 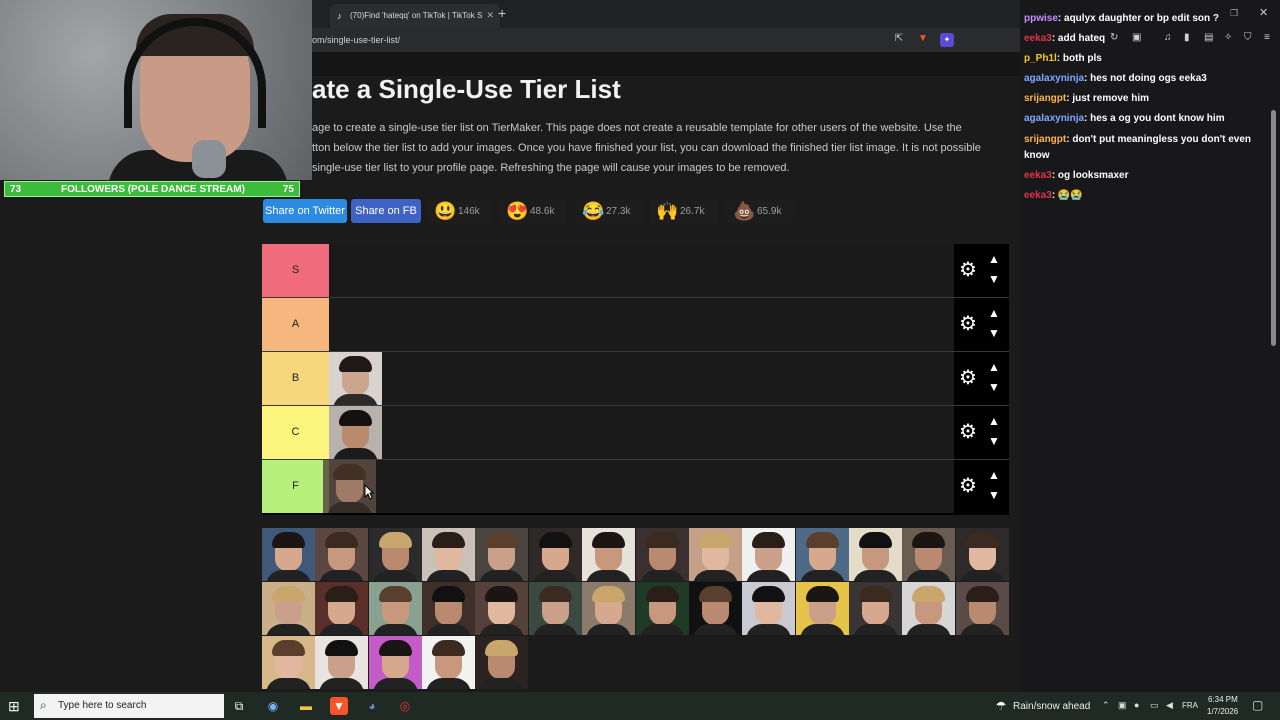 What do you see at coordinates (295, 486) in the screenshot?
I see `tier-label: F` at bounding box center [295, 486].